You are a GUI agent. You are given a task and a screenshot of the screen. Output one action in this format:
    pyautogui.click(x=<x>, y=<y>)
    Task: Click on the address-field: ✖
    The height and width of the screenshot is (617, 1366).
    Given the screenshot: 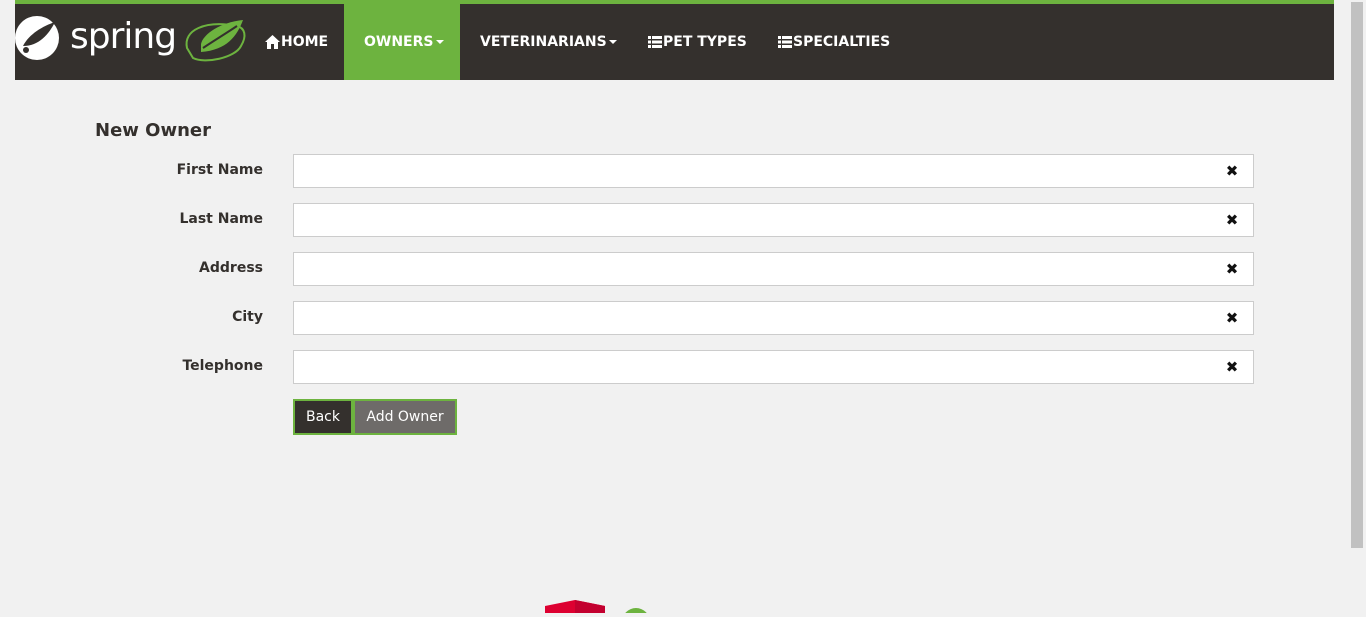 What is the action you would take?
    pyautogui.click(x=773, y=269)
    